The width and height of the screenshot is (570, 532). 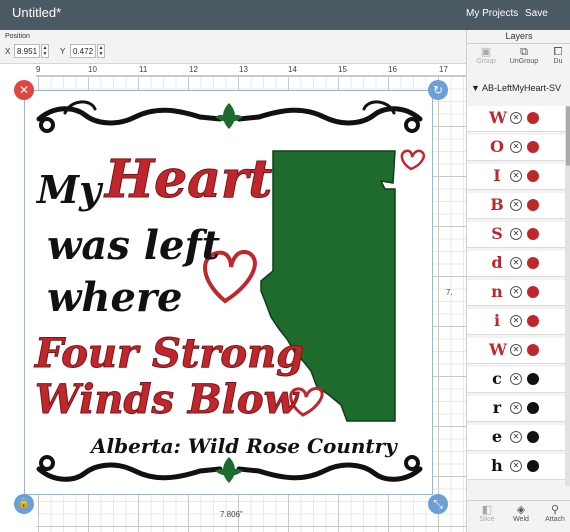 I want to click on rotate-icon: ↻, so click(x=438, y=90).